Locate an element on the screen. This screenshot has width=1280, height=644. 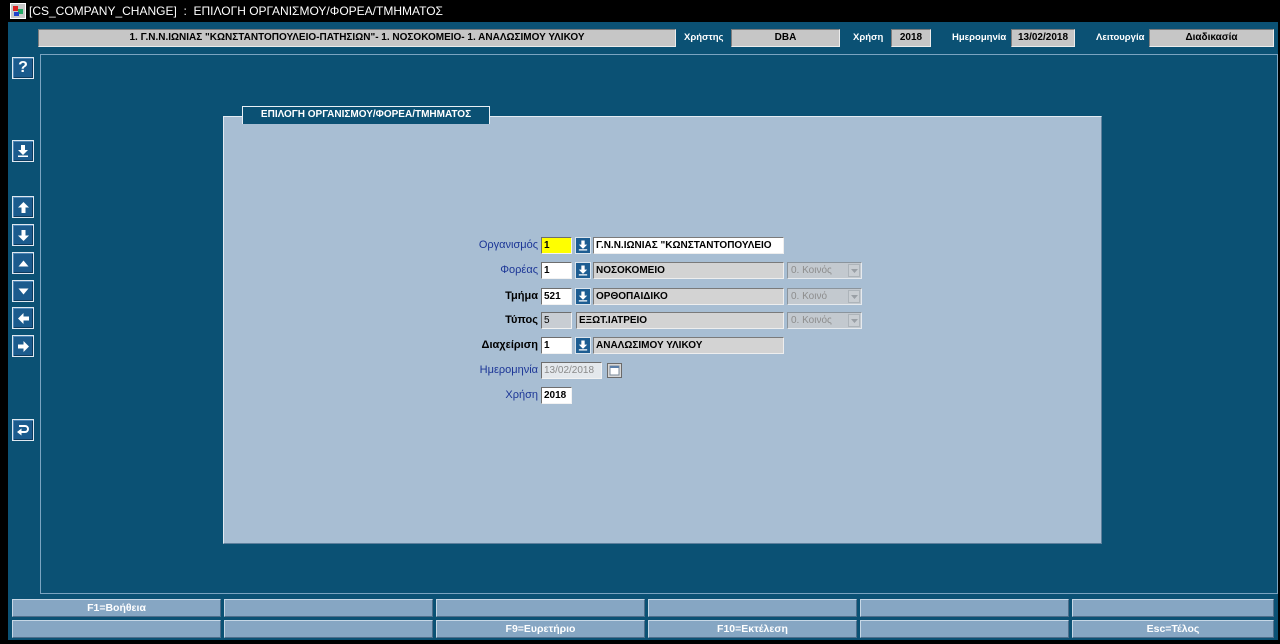
down-arrow-icon is located at coordinates (23, 235).